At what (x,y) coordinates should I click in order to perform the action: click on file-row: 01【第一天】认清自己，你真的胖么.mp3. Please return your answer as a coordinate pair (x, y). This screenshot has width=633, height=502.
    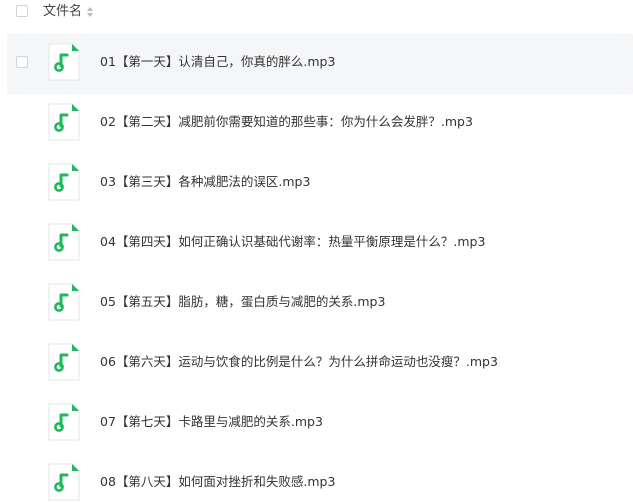
    Looking at the image, I should click on (320, 64).